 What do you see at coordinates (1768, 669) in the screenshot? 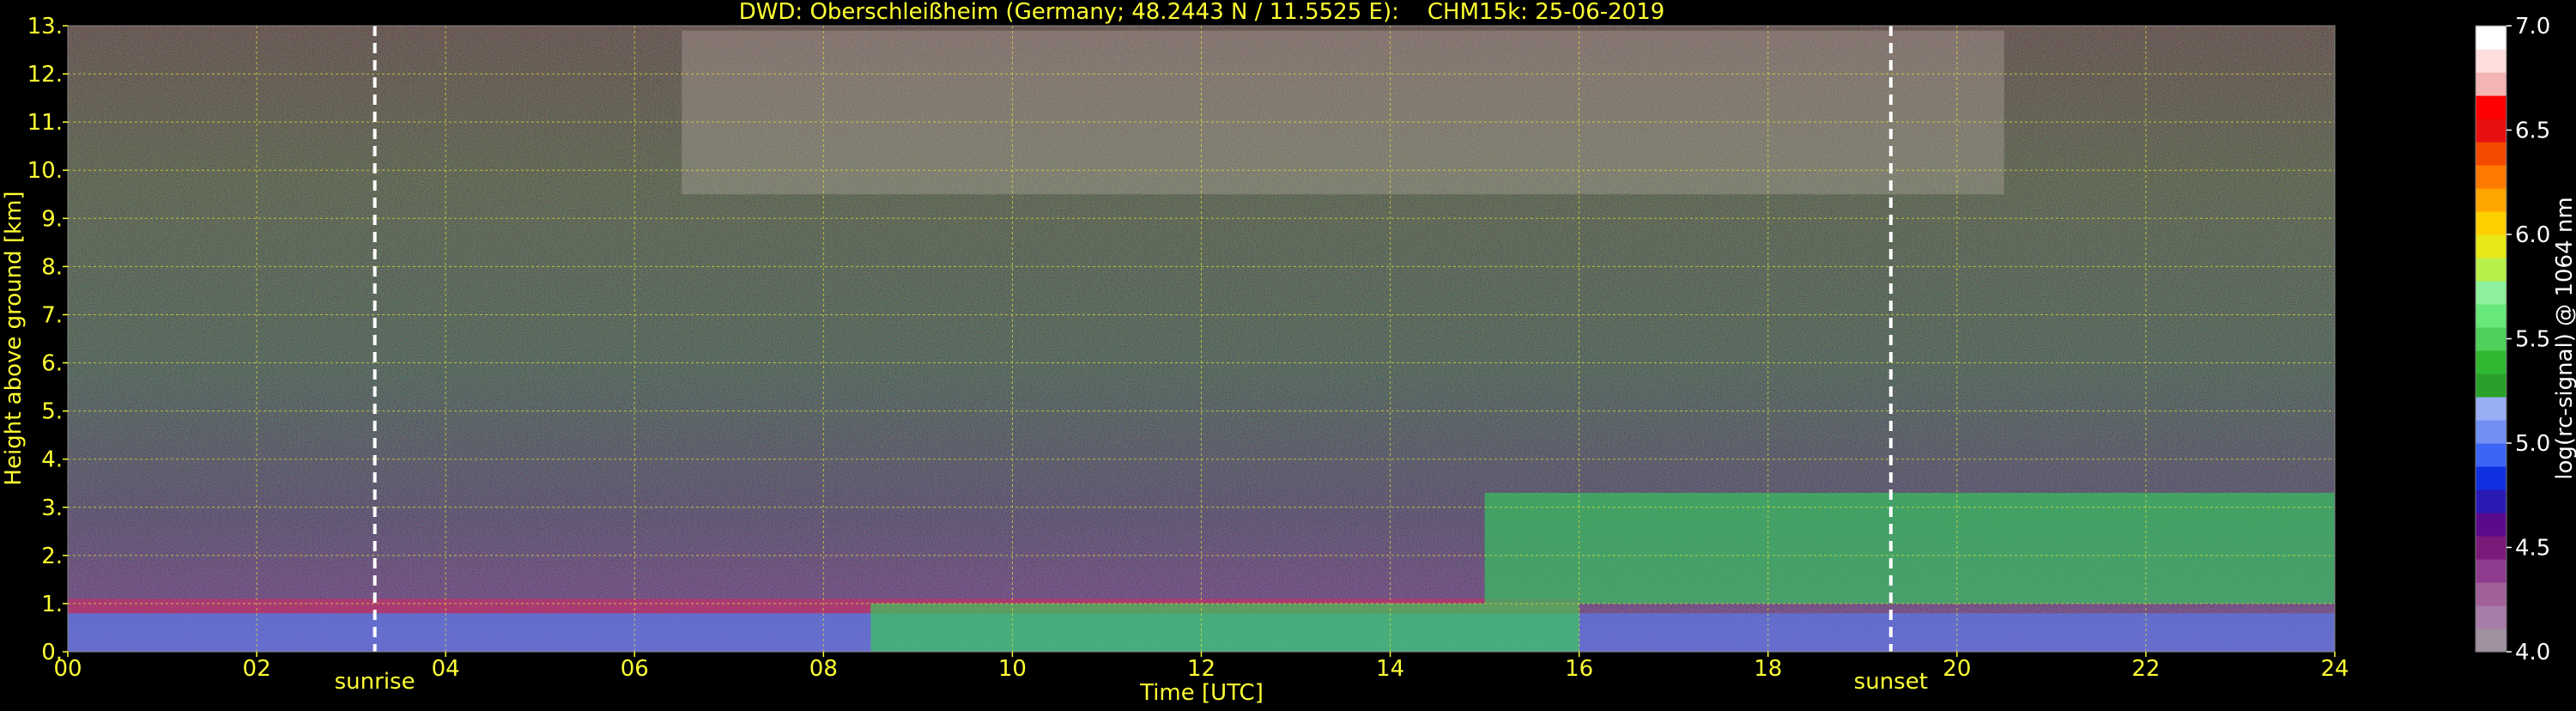
I see `x-tick-label: 18` at bounding box center [1768, 669].